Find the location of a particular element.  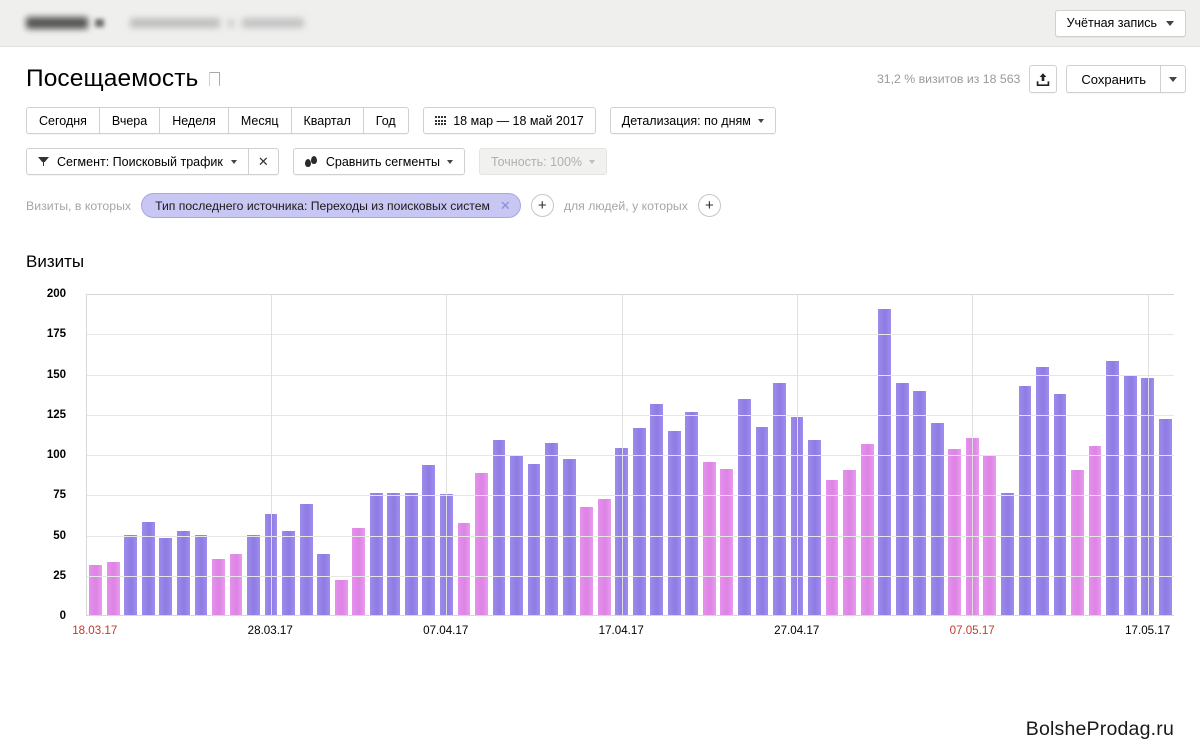

period-tab-yesterday: Вчера is located at coordinates (129, 120).